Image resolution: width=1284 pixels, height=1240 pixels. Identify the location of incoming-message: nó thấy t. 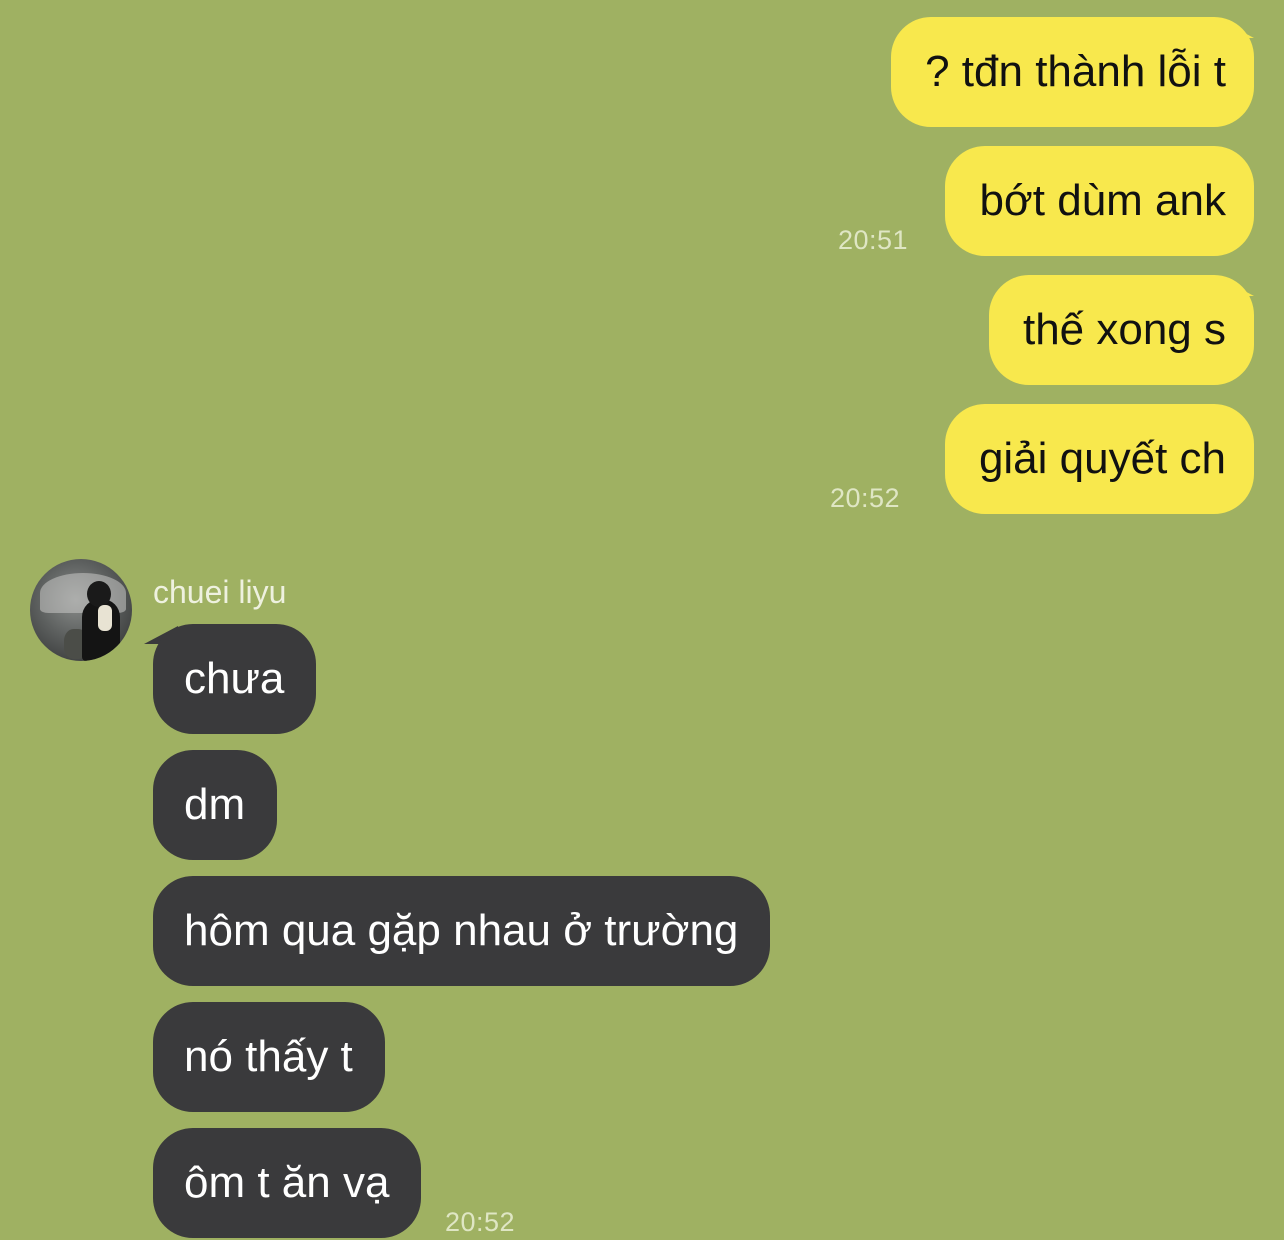
(269, 1057).